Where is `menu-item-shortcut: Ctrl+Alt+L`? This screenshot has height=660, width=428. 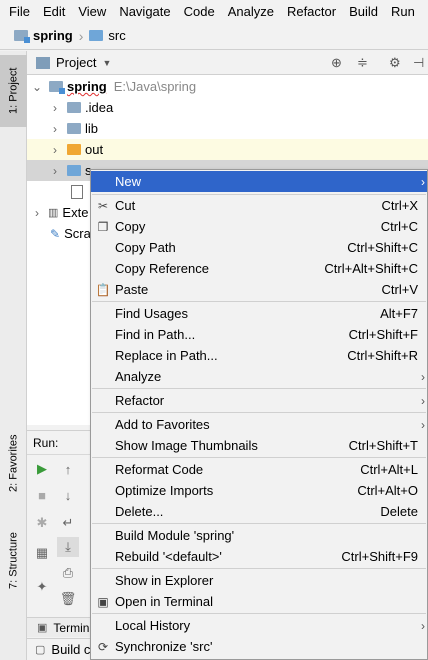
menu-item-shortcut: Ctrl+Alt+L is located at coordinates (389, 469).